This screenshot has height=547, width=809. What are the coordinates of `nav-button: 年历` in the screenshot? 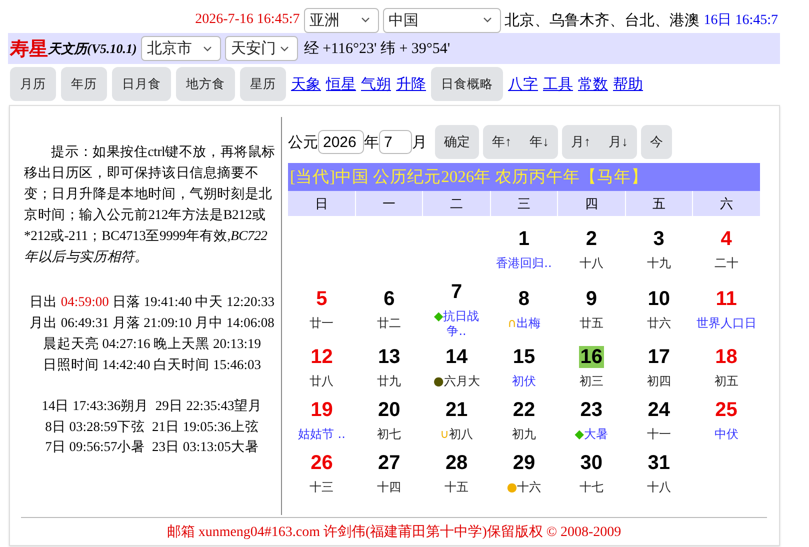 It's located at (84, 84).